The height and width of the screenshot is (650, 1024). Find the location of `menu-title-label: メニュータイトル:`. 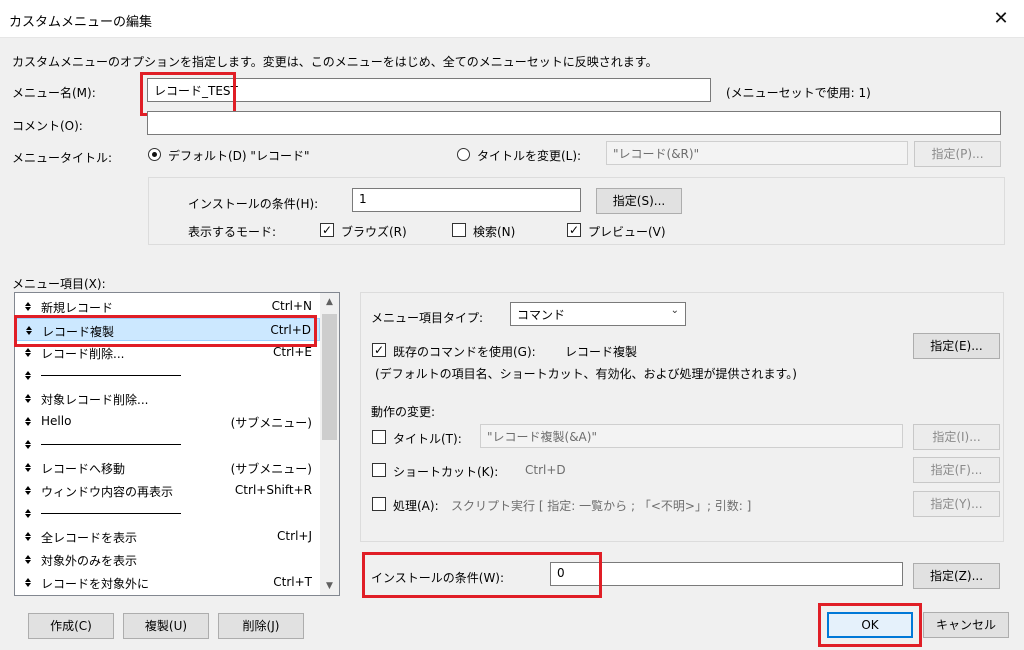

menu-title-label: メニュータイトル: is located at coordinates (62, 158).